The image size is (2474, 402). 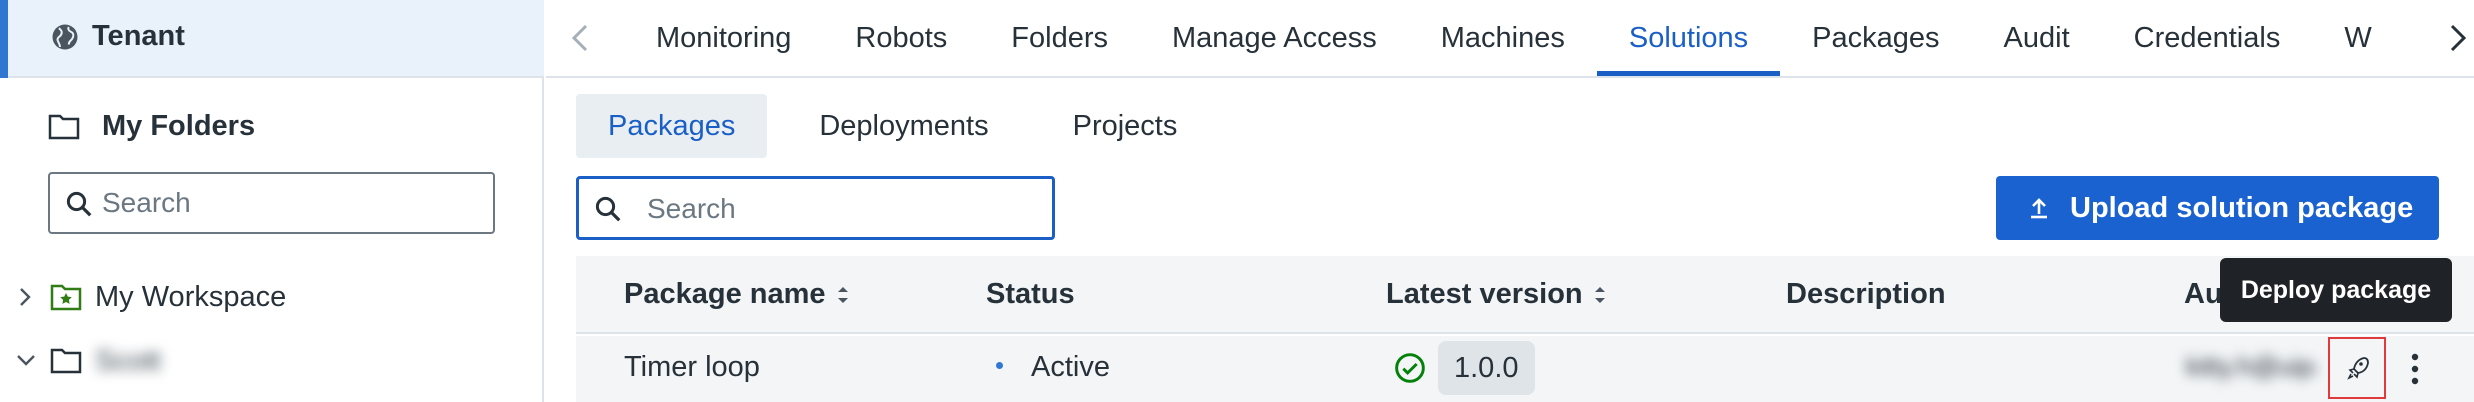 I want to click on column-header-label: Package name, so click(x=725, y=294).